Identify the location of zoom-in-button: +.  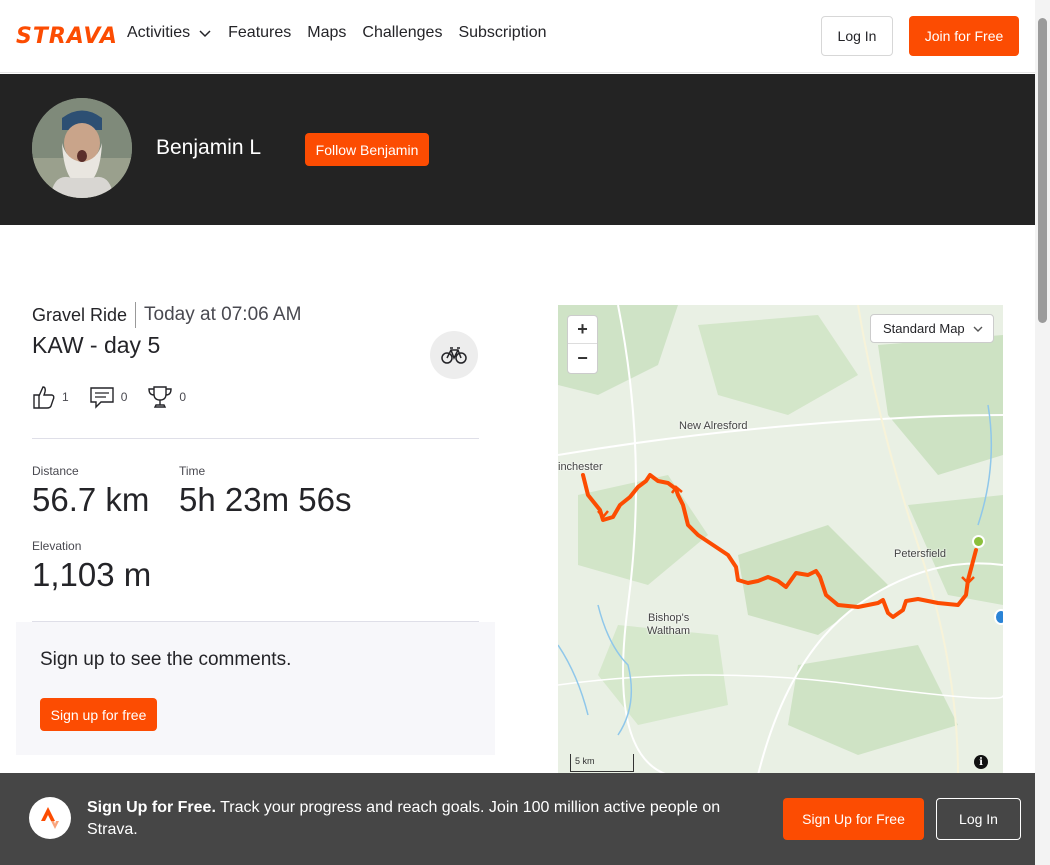
(582, 330).